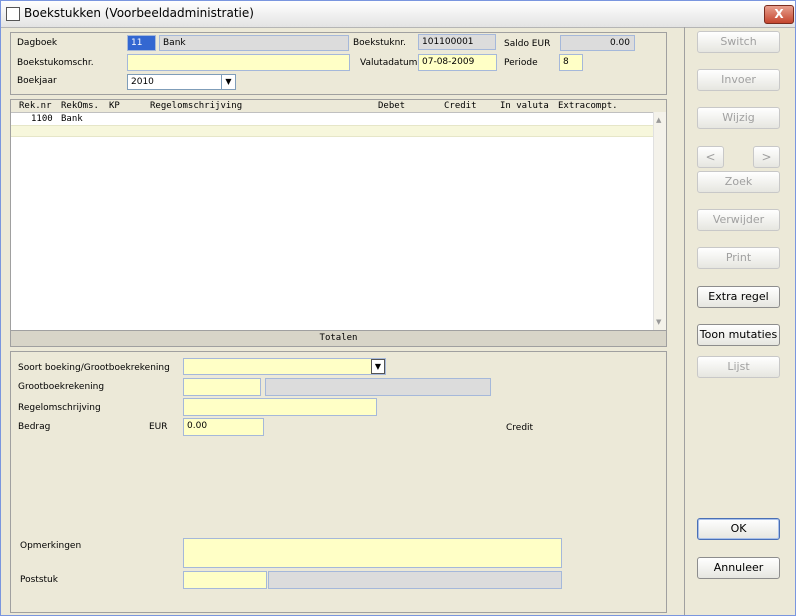 This screenshot has height=616, width=796. What do you see at coordinates (333, 119) in the screenshot?
I see `table-row: 1100 Bank` at bounding box center [333, 119].